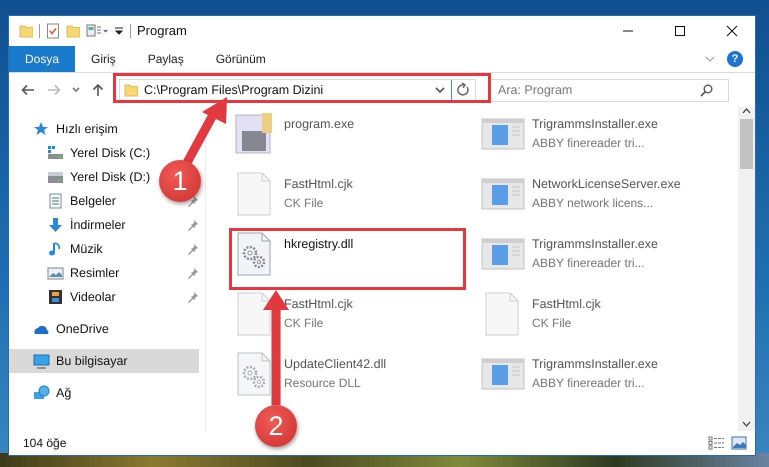  Describe the element at coordinates (41, 129) in the screenshot. I see `star-icon` at that location.